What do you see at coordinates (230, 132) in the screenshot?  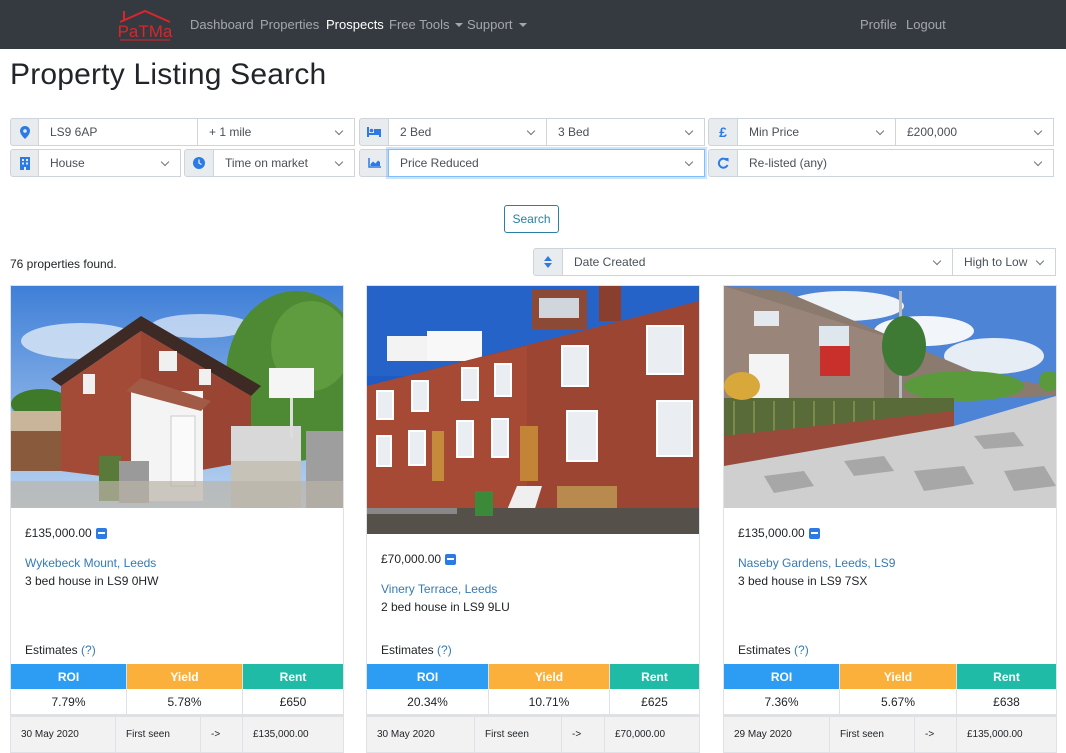 I see `radius-value: + 1 mile` at bounding box center [230, 132].